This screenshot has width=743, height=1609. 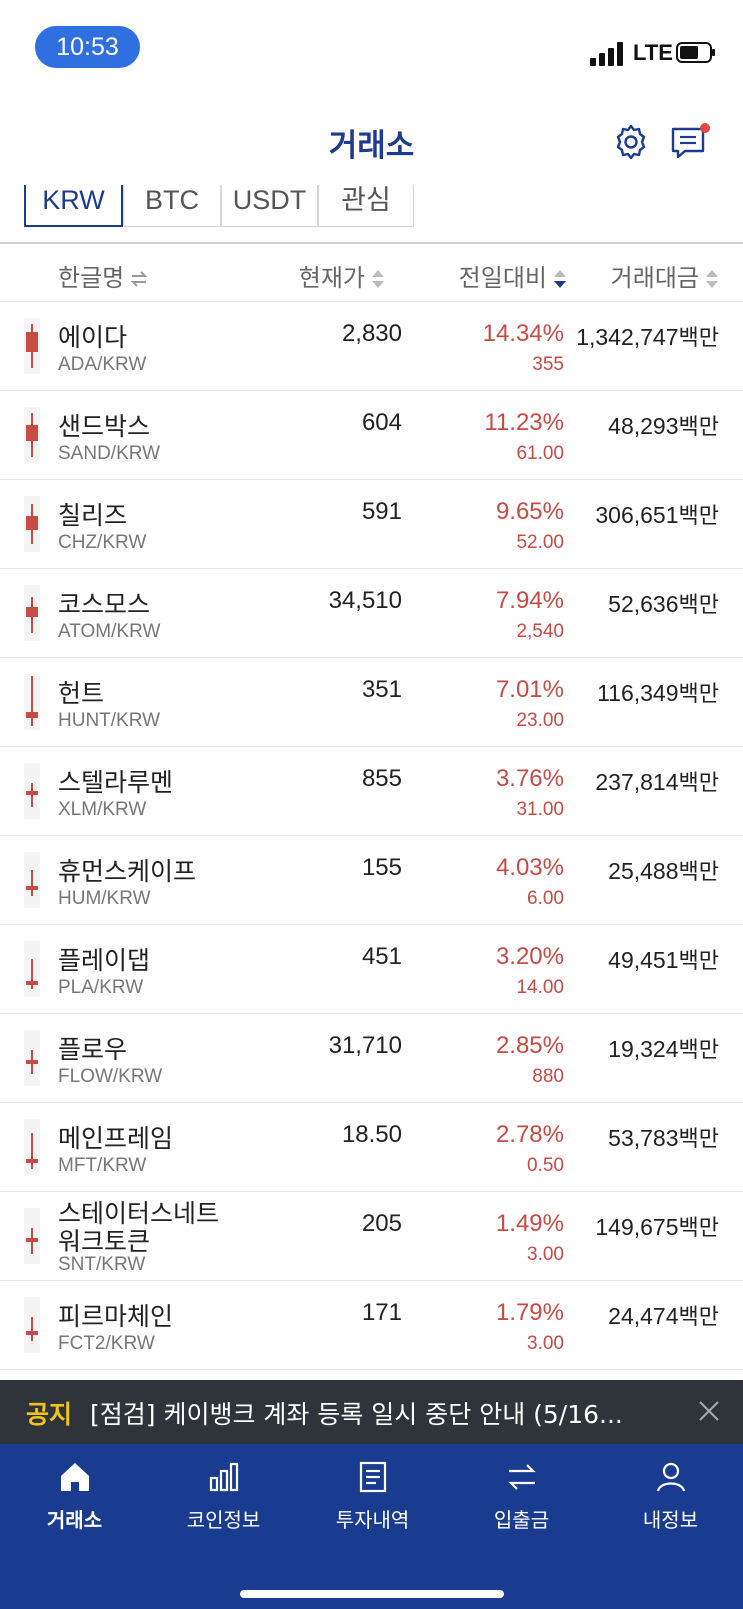 What do you see at coordinates (540, 720) in the screenshot?
I see `change-amount: 23.00` at bounding box center [540, 720].